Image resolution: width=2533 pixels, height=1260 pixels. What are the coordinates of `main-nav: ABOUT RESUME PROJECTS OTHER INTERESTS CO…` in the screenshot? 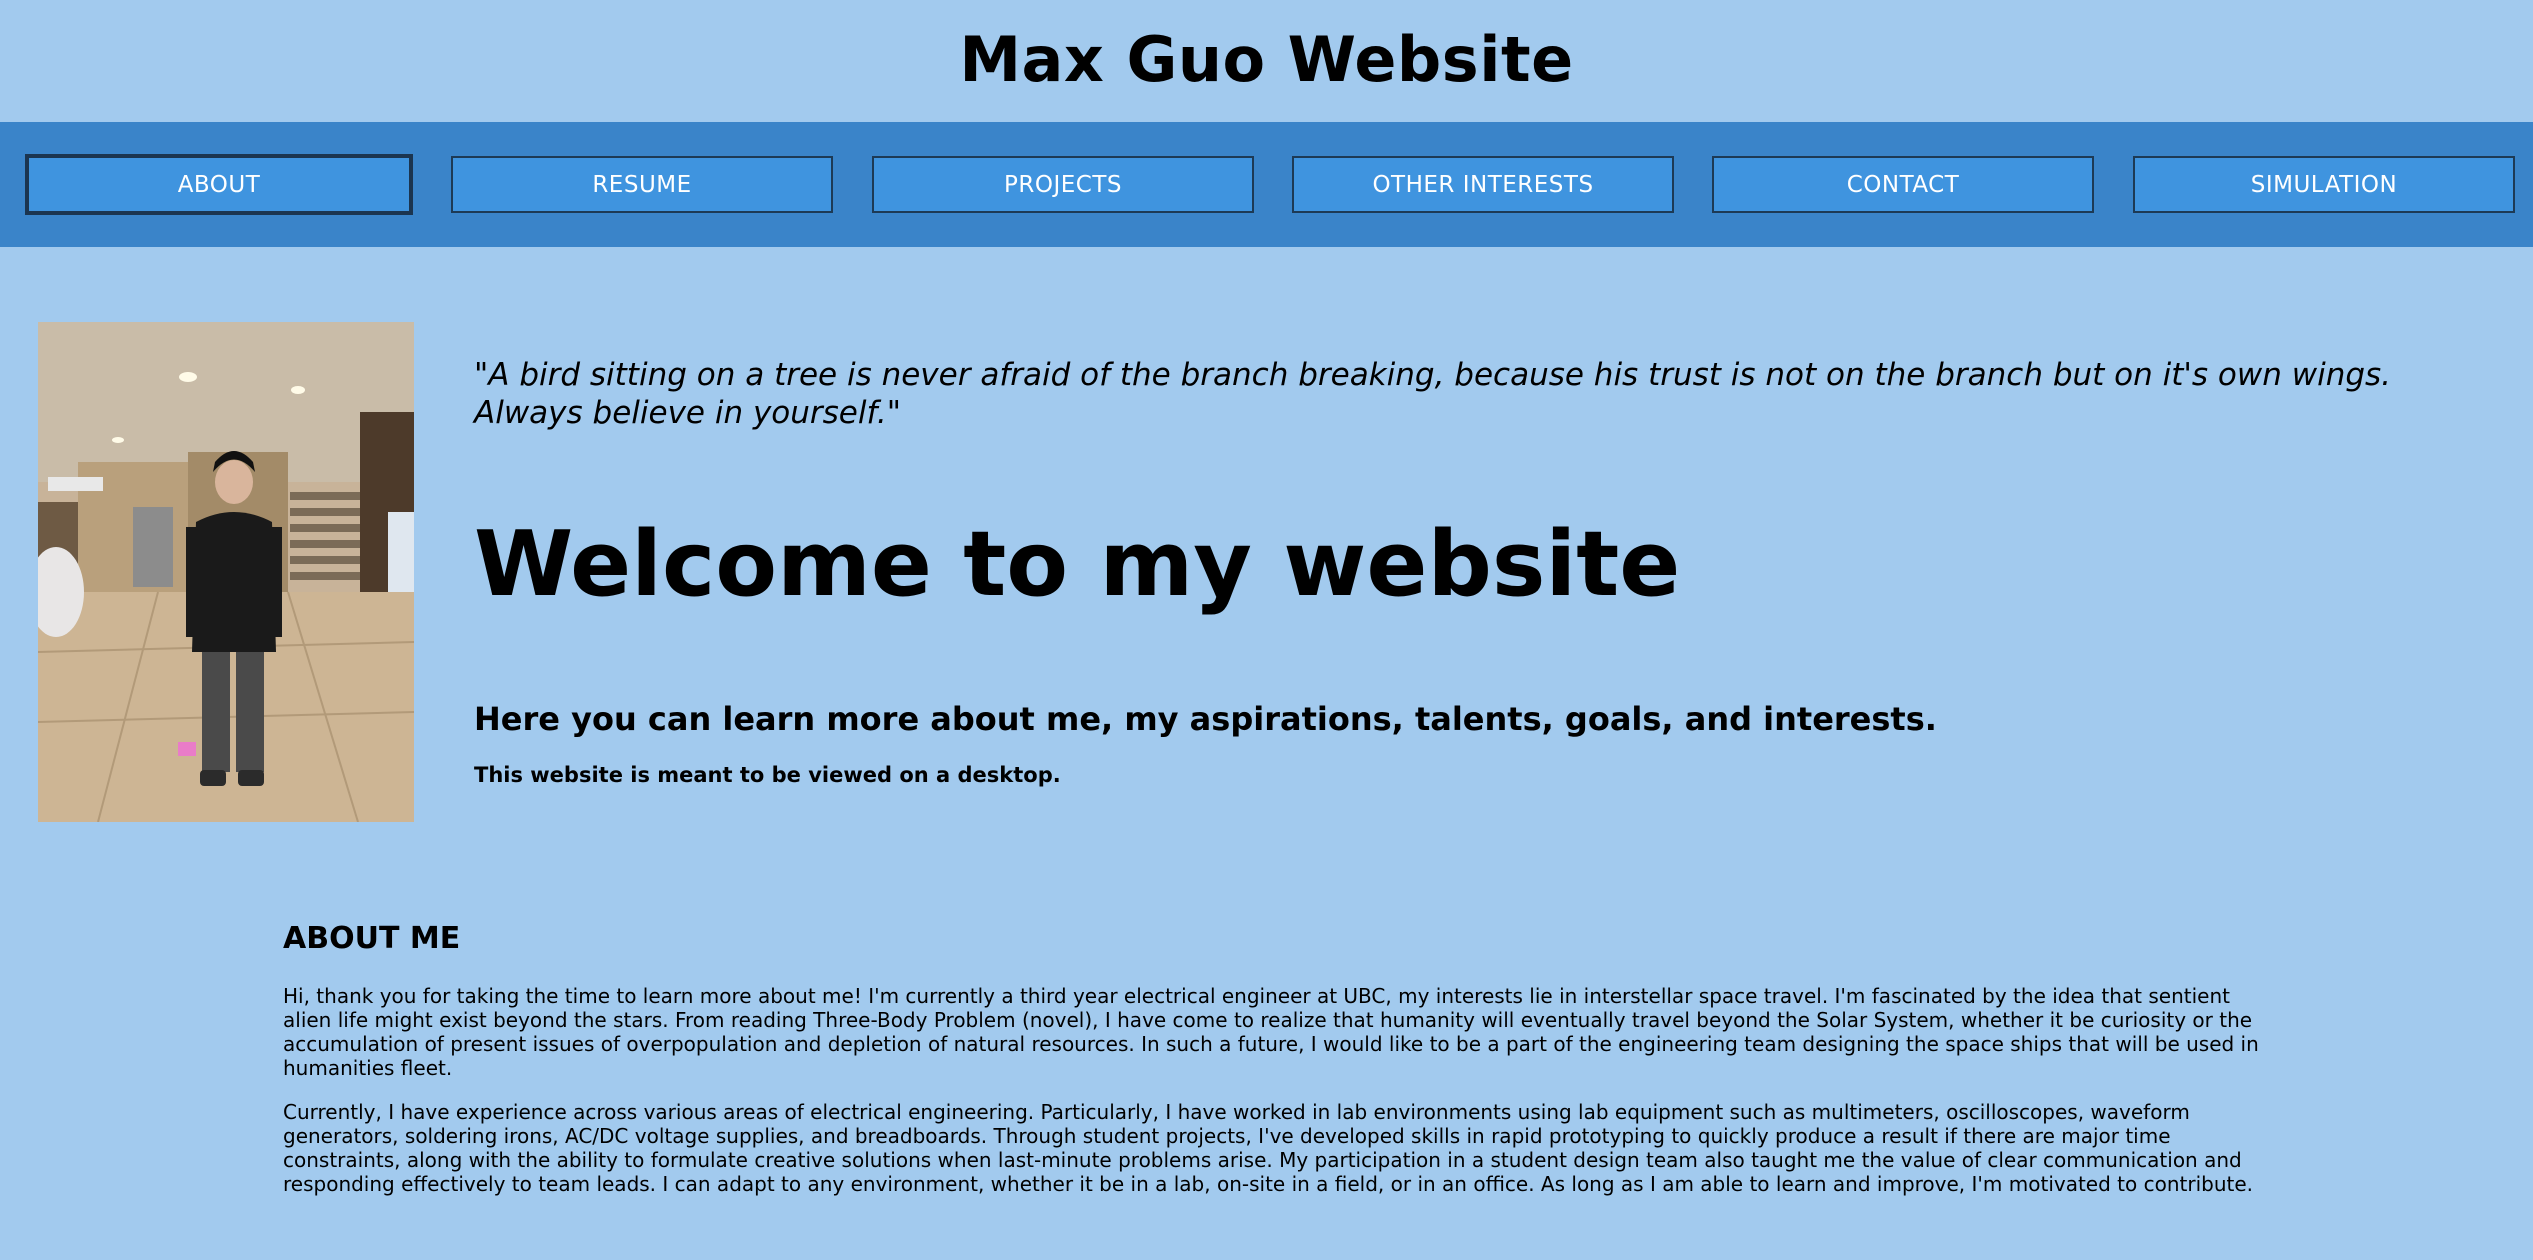 It's located at (1266, 184).